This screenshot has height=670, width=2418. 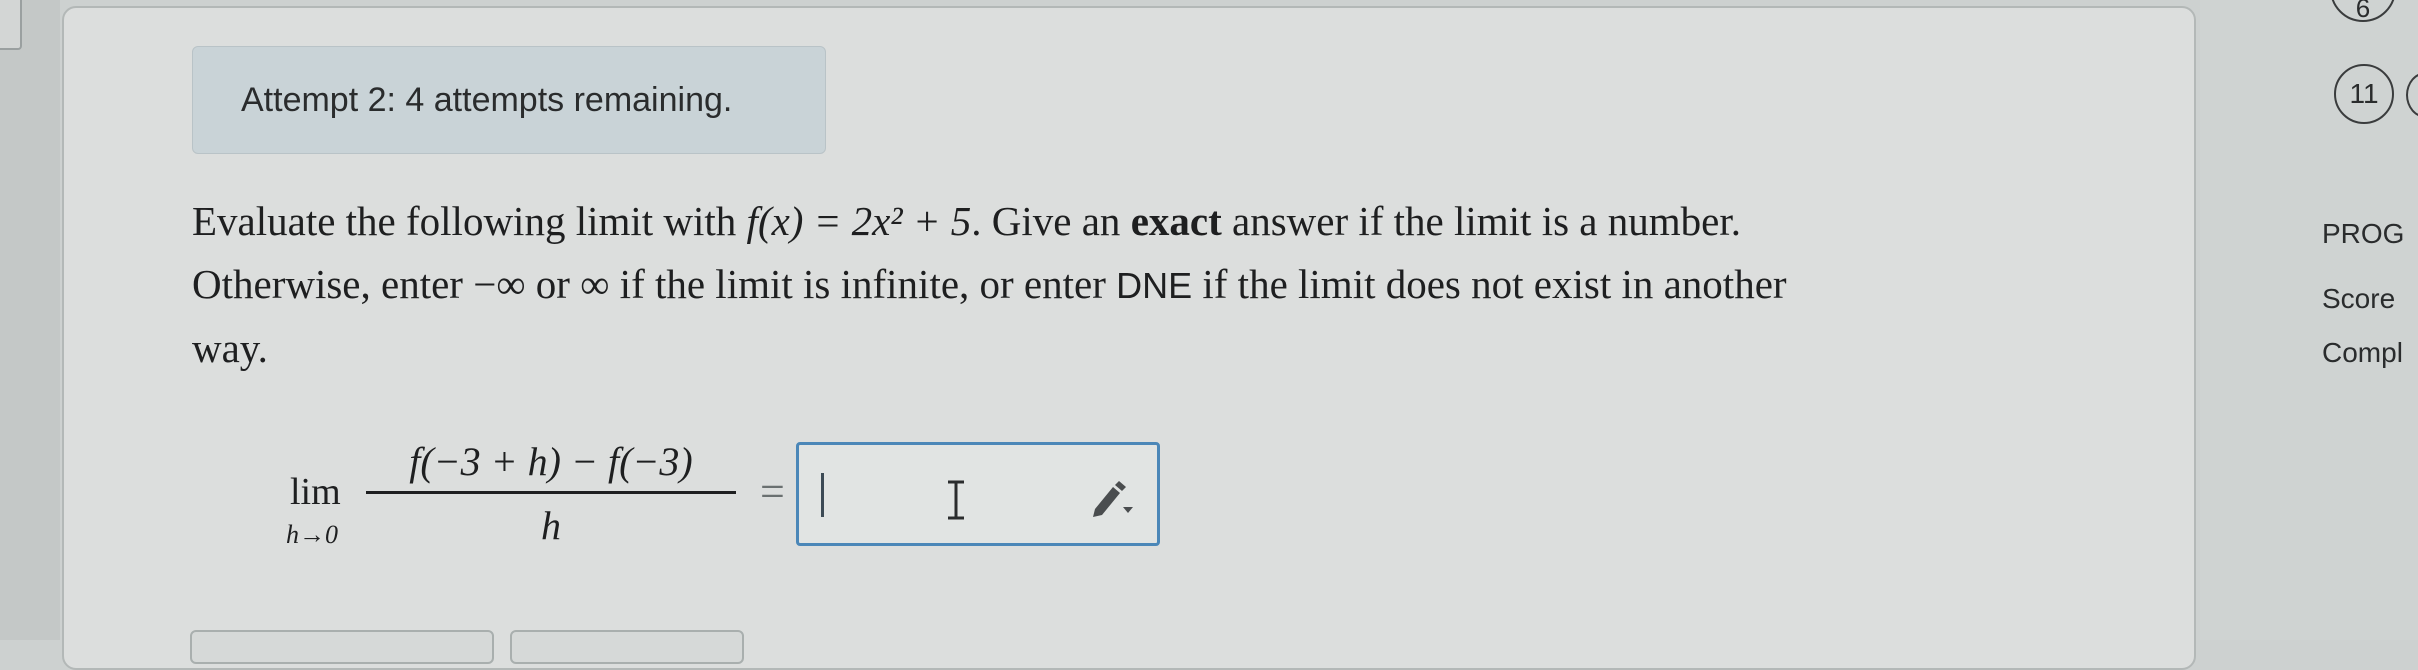 I want to click on difference-quotient: f(−3 + h) − f(−3) h, so click(x=551, y=493).